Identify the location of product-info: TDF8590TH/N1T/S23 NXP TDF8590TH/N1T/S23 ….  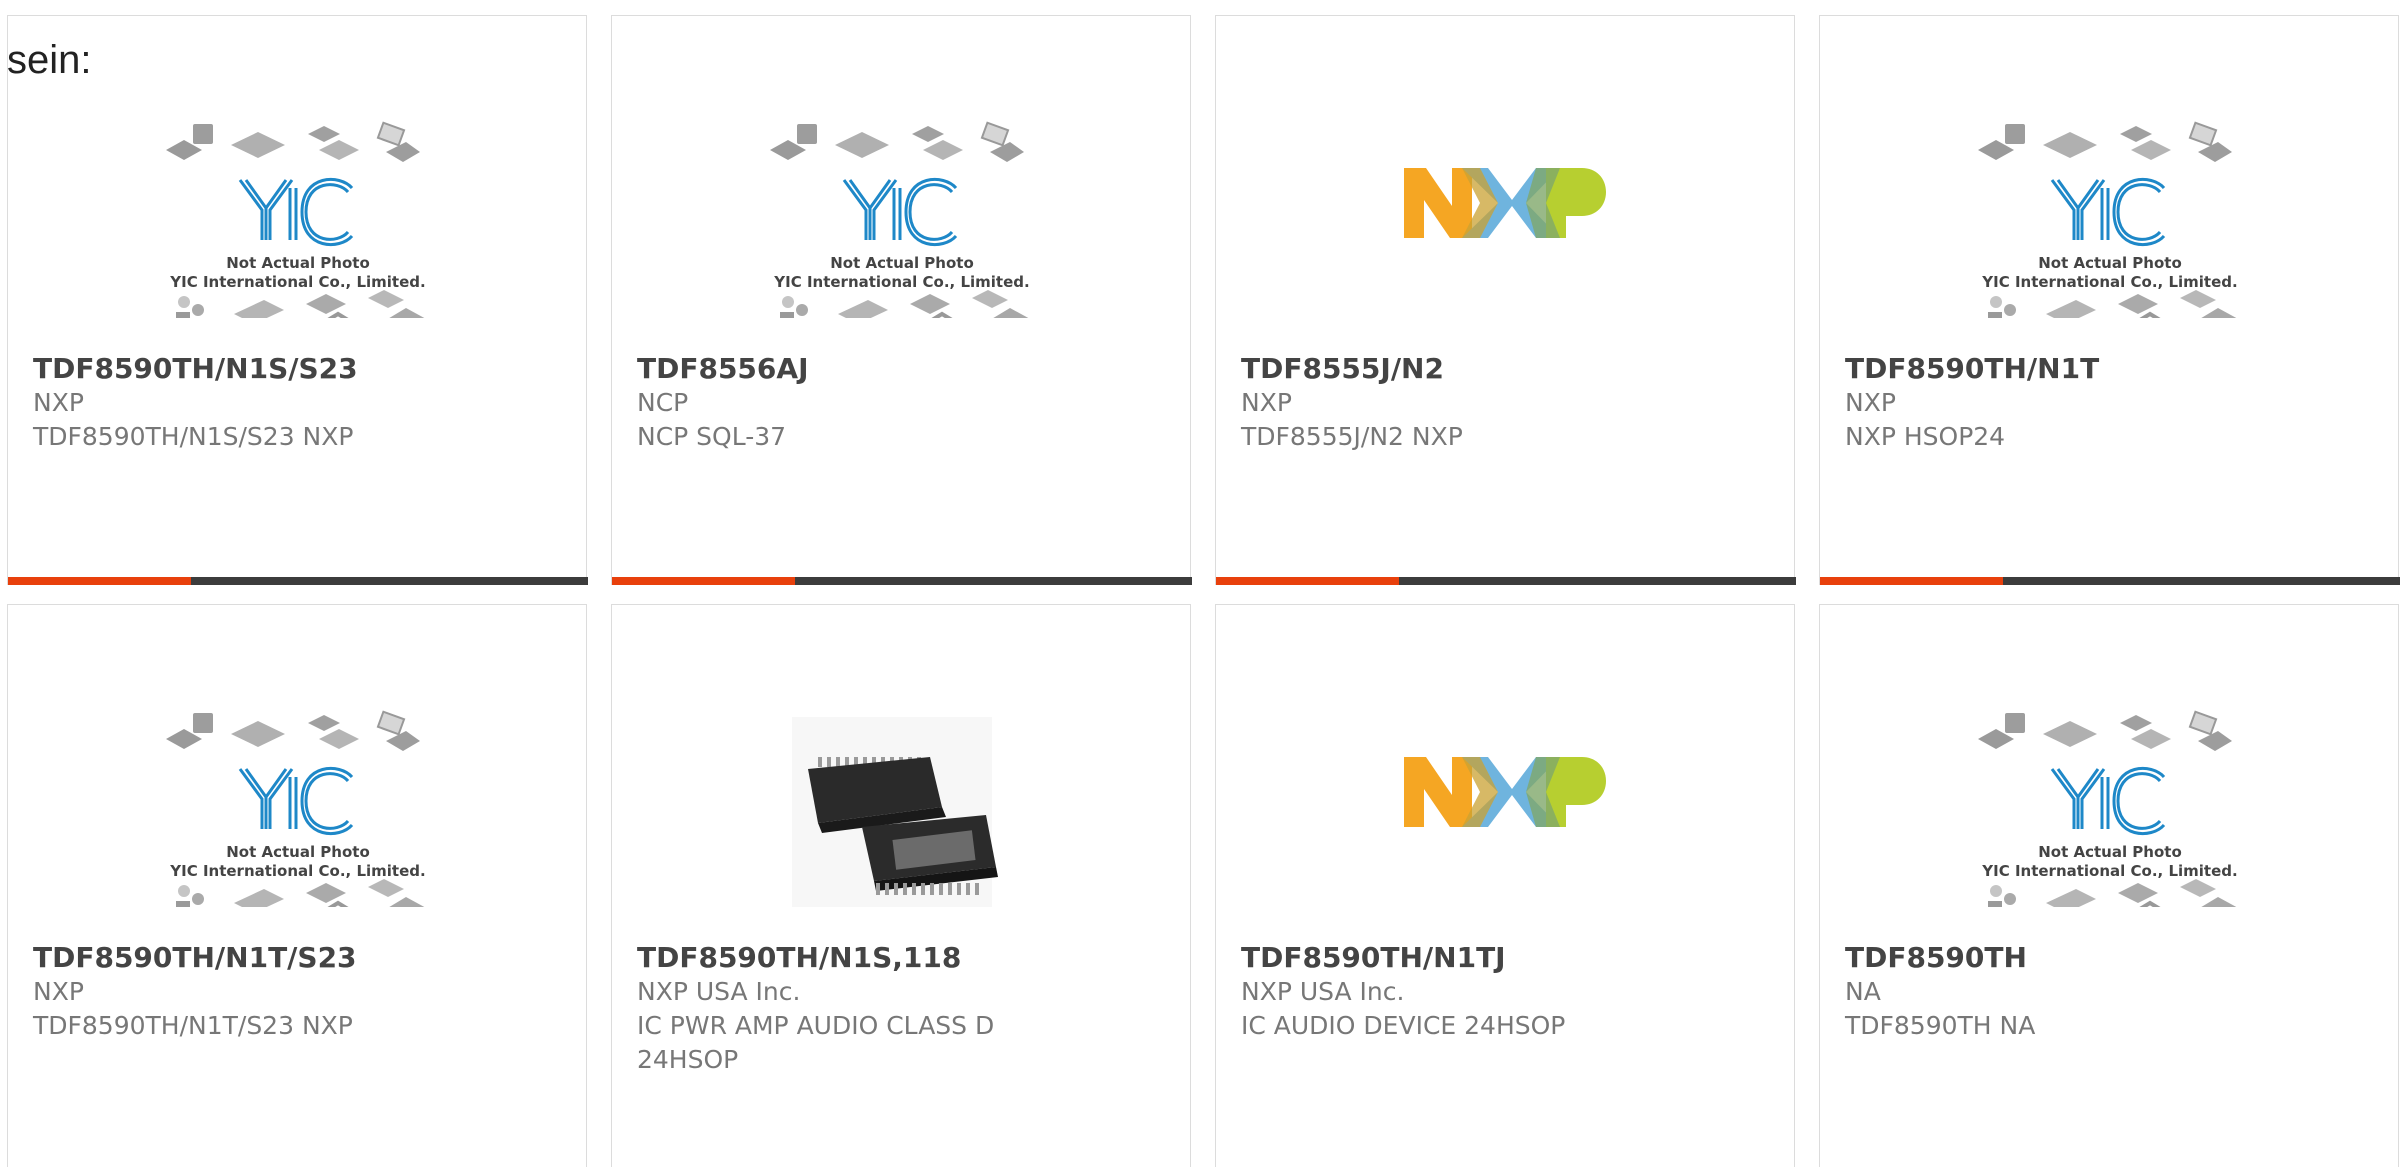
(297, 992).